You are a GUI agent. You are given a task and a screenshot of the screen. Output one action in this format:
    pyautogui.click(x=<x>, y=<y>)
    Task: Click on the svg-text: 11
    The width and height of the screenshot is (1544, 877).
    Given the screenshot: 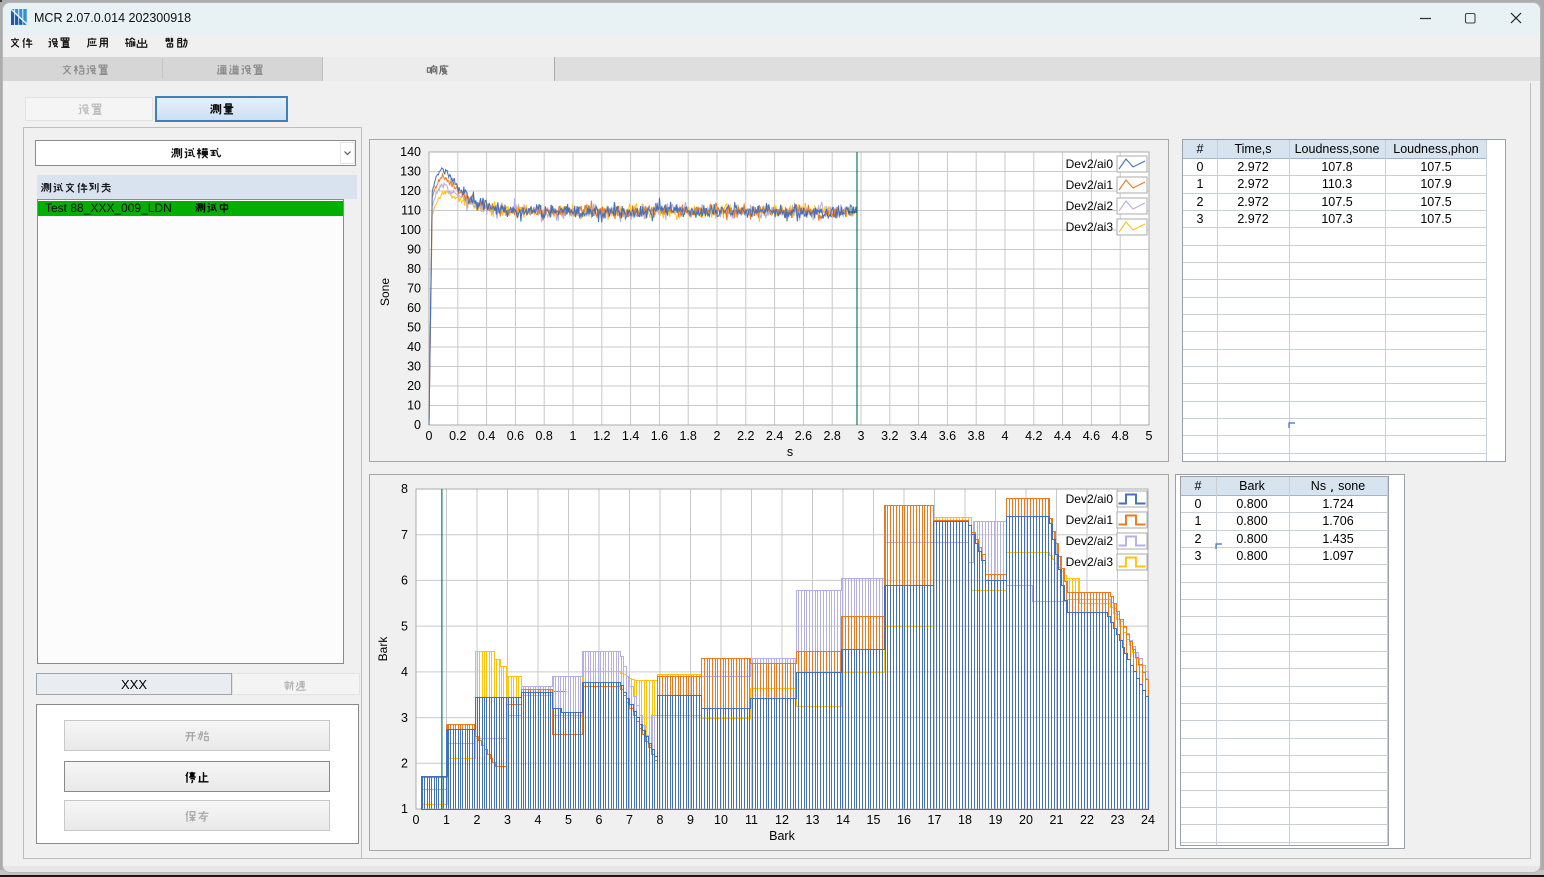 What is the action you would take?
    pyautogui.click(x=751, y=820)
    